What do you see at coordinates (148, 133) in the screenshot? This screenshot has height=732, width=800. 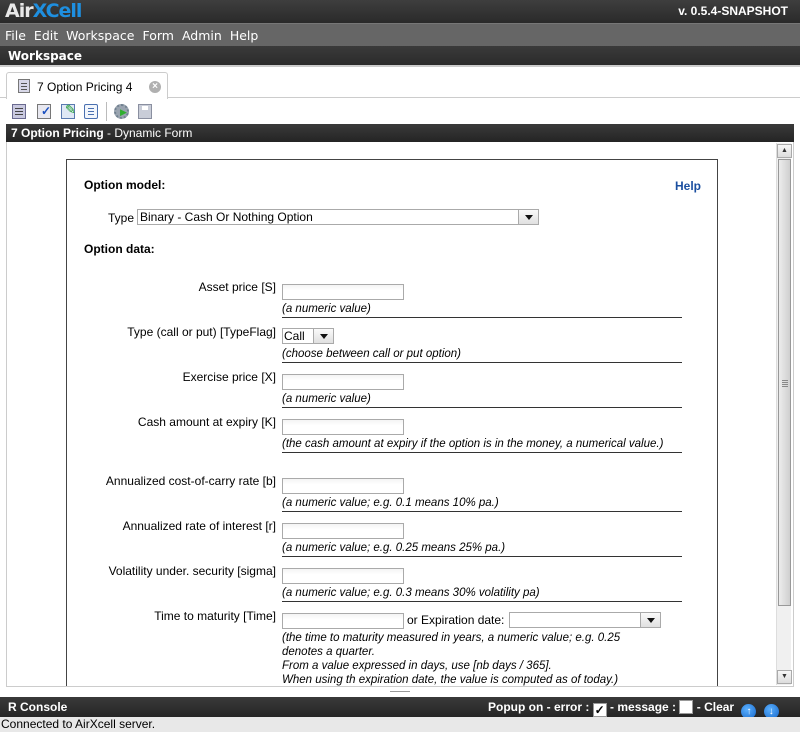 I see `form-subtitle: - Dynamic Form` at bounding box center [148, 133].